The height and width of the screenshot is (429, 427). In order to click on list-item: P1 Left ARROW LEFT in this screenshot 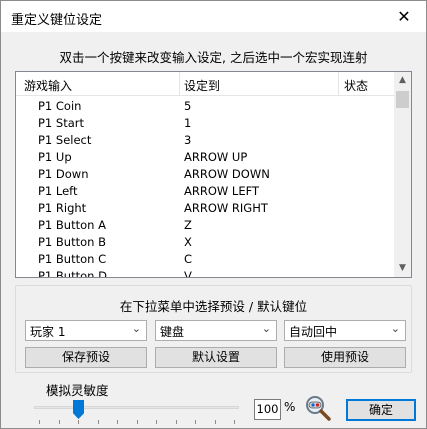, I will do `click(206, 190)`.